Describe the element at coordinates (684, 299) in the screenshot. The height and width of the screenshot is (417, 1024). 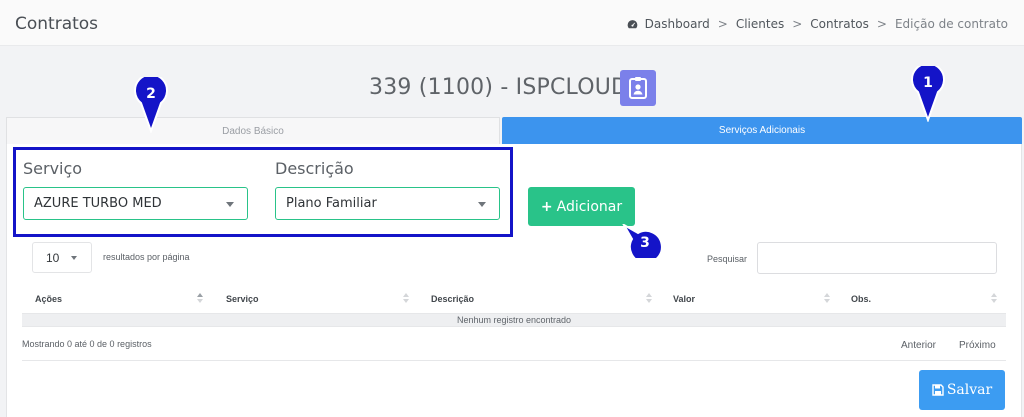
I see `column-header-valor: Valor` at that location.